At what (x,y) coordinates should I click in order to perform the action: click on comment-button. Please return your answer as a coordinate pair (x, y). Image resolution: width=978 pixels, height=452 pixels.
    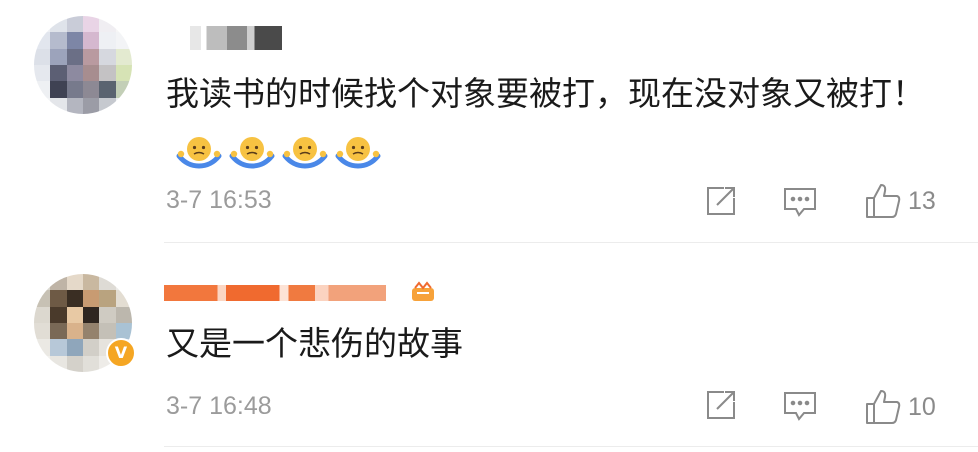
    Looking at the image, I should click on (800, 406).